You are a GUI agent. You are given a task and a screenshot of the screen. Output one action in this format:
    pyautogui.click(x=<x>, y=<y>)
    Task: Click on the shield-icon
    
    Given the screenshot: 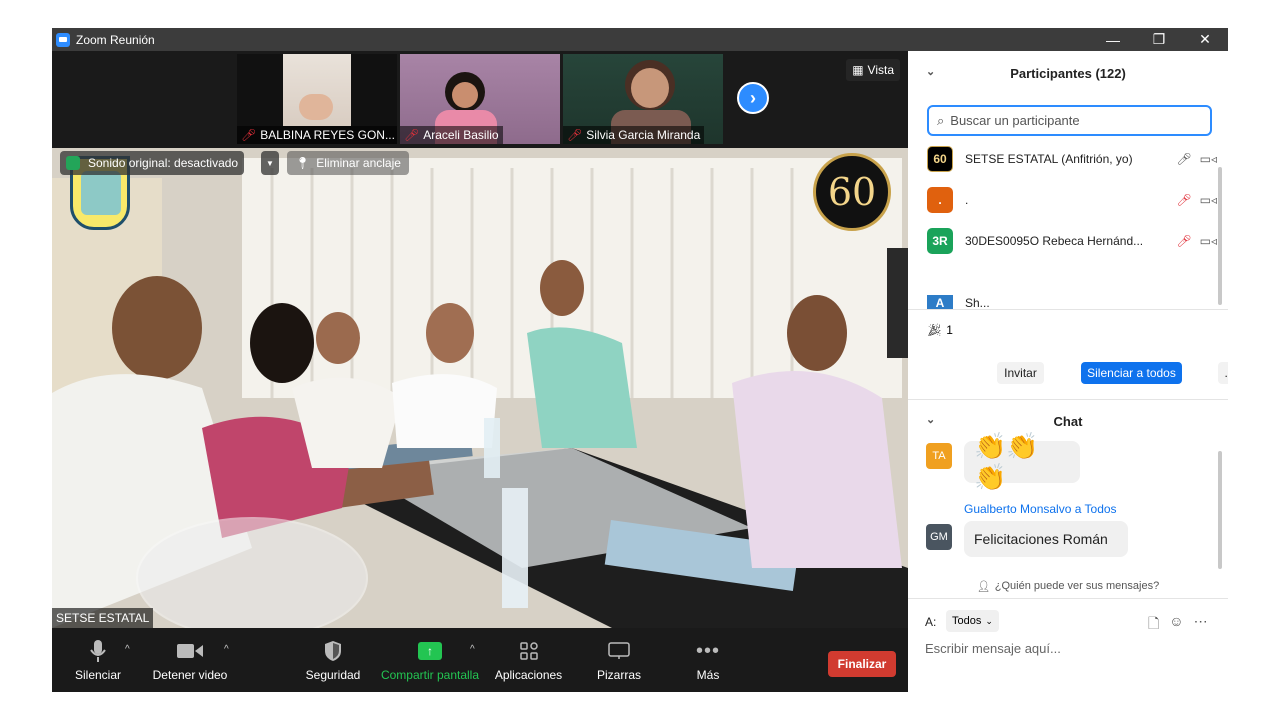 What is the action you would take?
    pyautogui.click(x=333, y=651)
    